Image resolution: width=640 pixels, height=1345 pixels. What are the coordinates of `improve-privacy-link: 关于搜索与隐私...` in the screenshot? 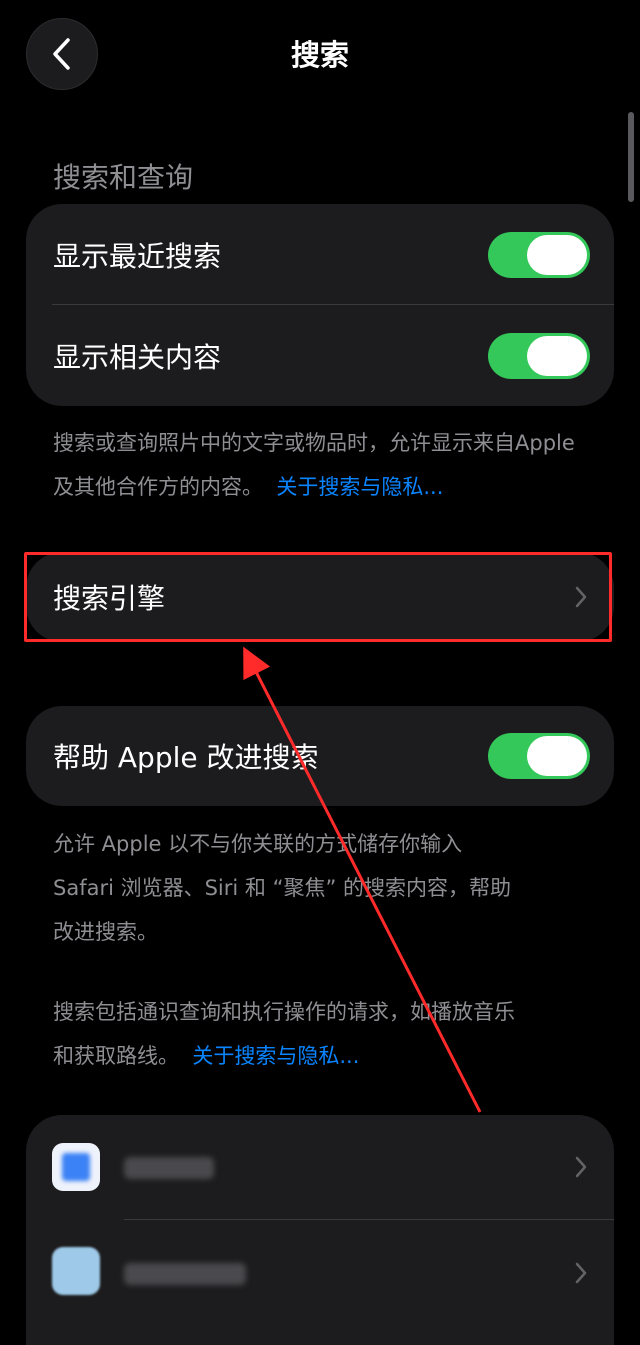 It's located at (275, 1056).